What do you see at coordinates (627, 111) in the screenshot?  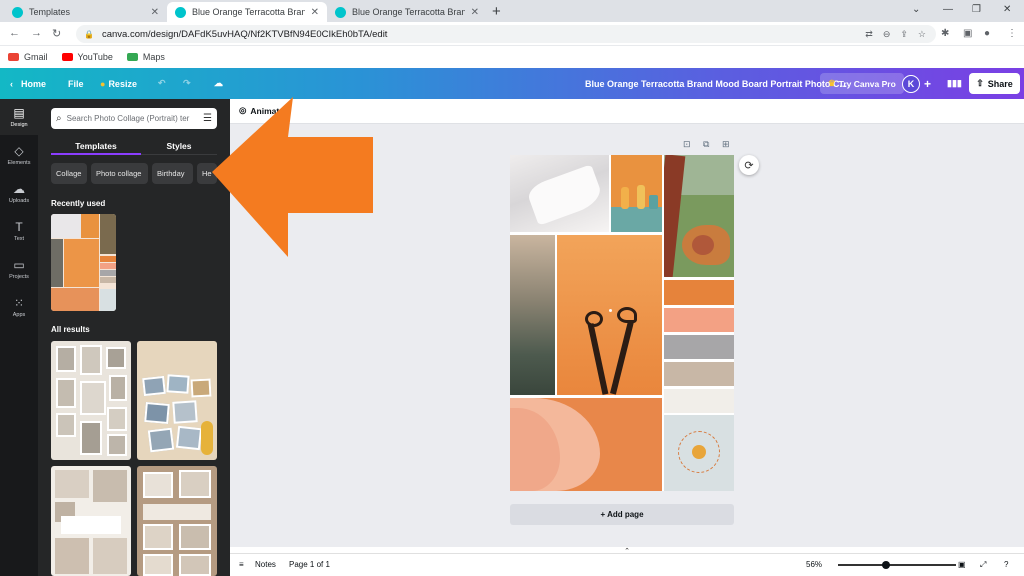 I see `context-toolbar` at bounding box center [627, 111].